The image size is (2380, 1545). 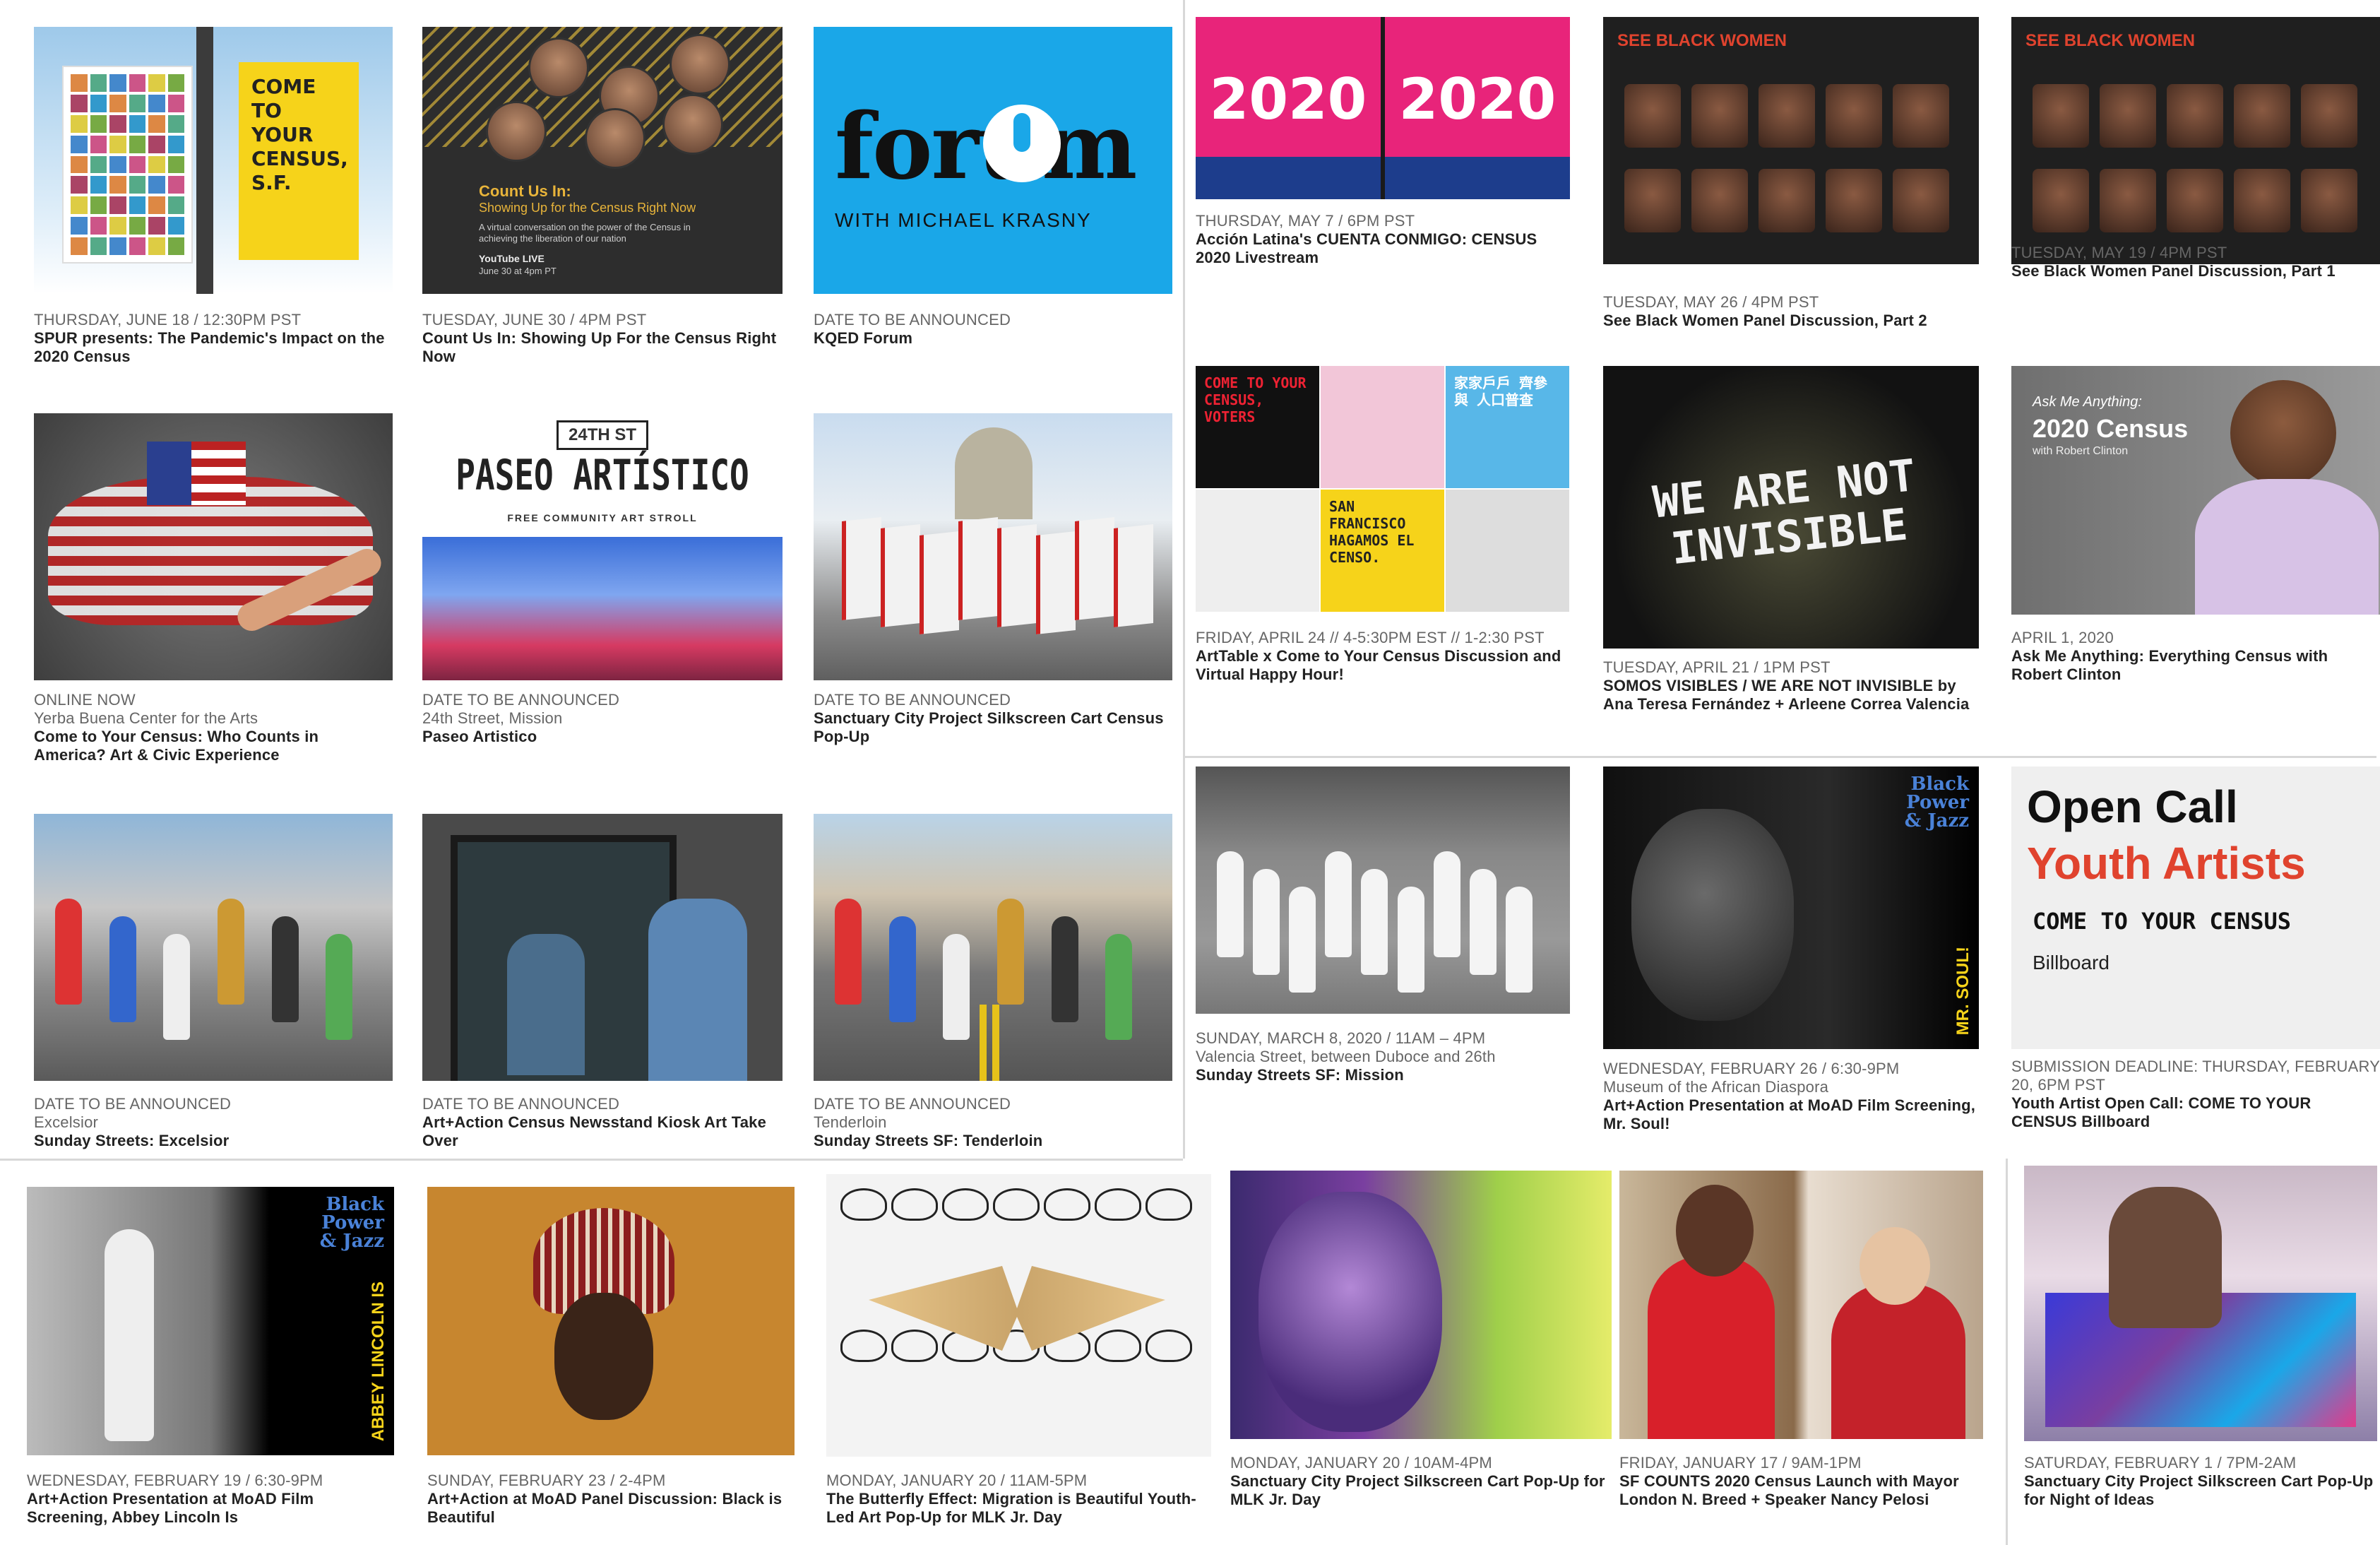 I want to click on host-sweater, so click(x=2287, y=547).